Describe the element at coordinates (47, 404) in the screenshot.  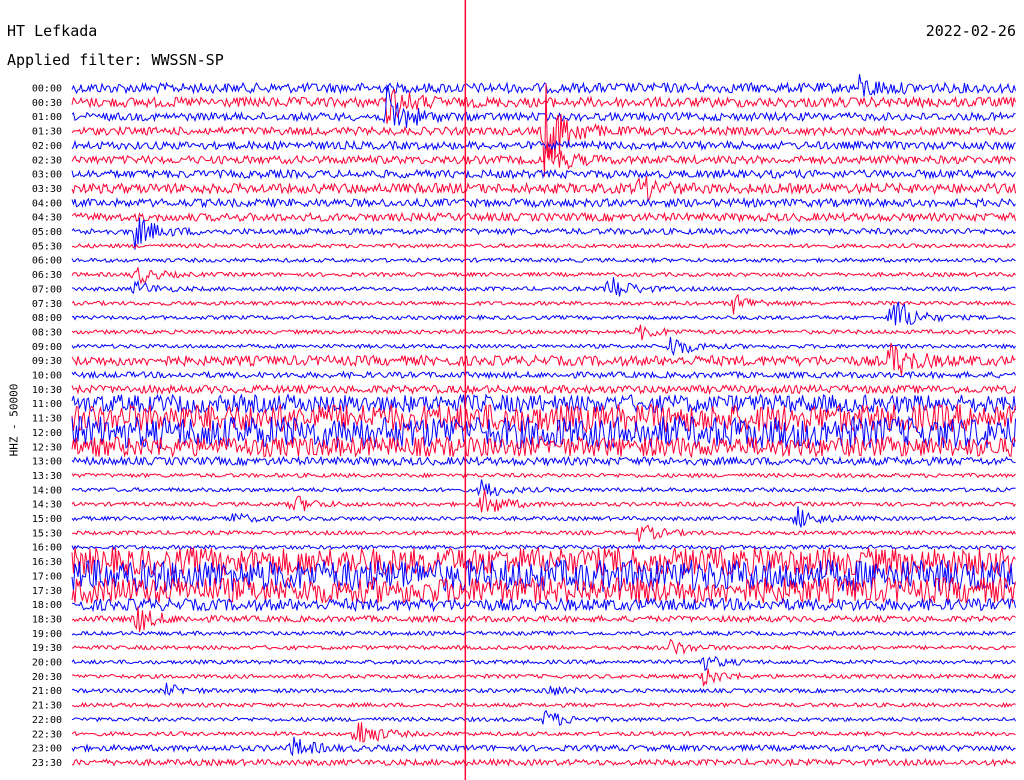
I see `time-tick-label: 11:00` at that location.